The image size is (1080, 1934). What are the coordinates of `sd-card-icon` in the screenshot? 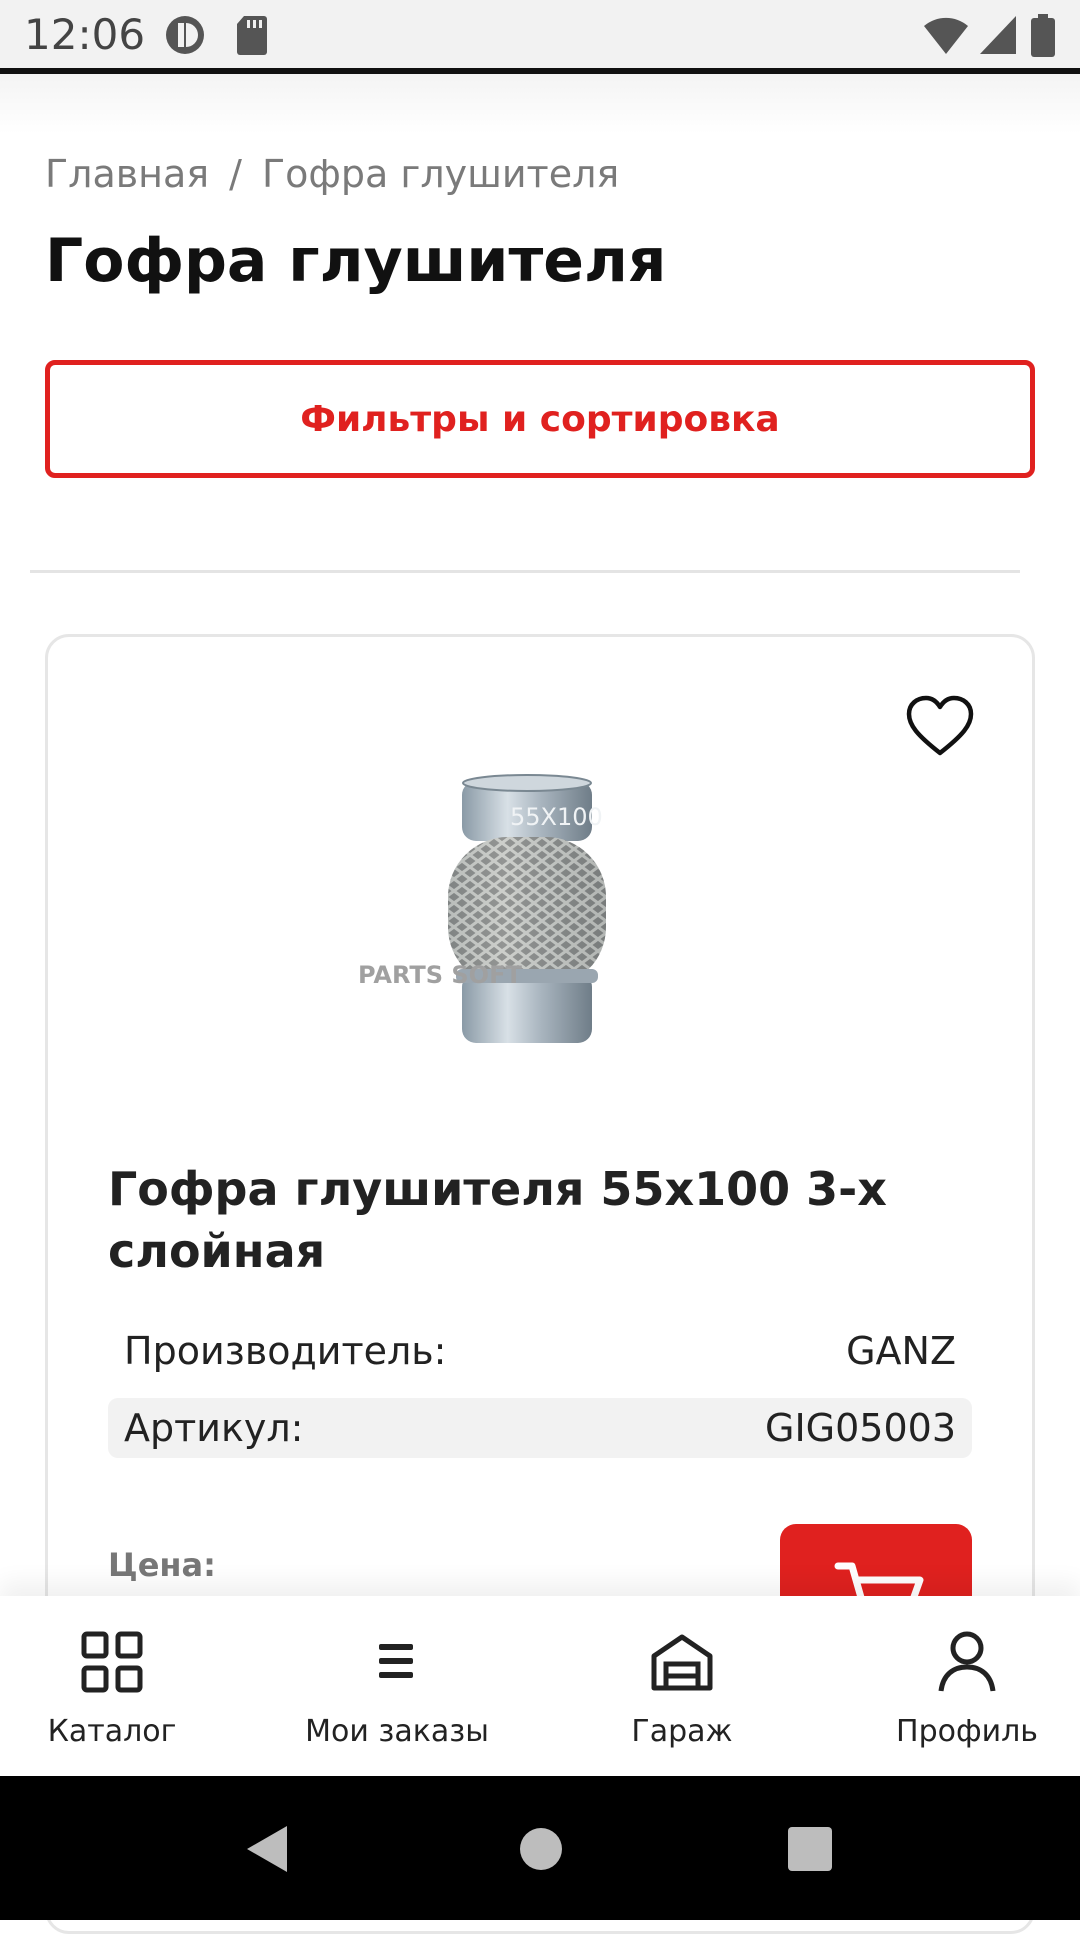 It's located at (252, 37).